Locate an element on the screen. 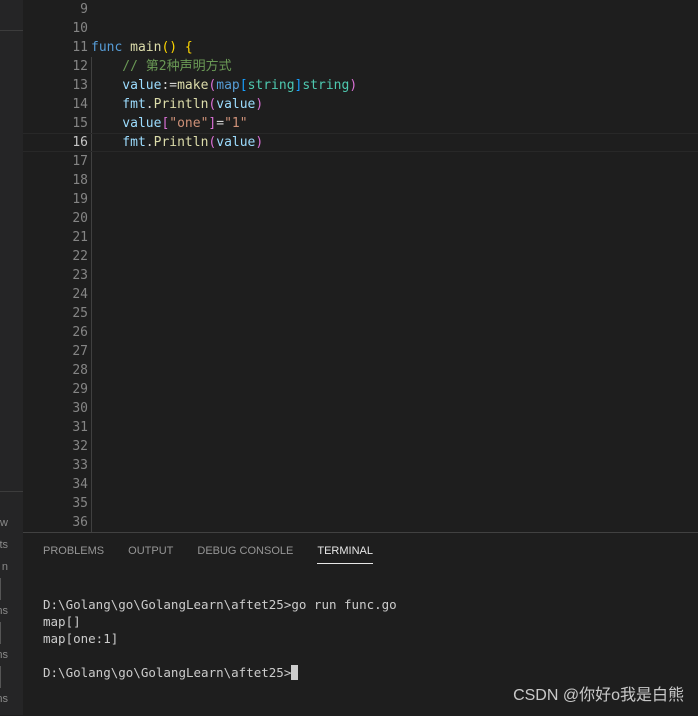 The image size is (698, 716). line-number: 15 is located at coordinates (80, 123).